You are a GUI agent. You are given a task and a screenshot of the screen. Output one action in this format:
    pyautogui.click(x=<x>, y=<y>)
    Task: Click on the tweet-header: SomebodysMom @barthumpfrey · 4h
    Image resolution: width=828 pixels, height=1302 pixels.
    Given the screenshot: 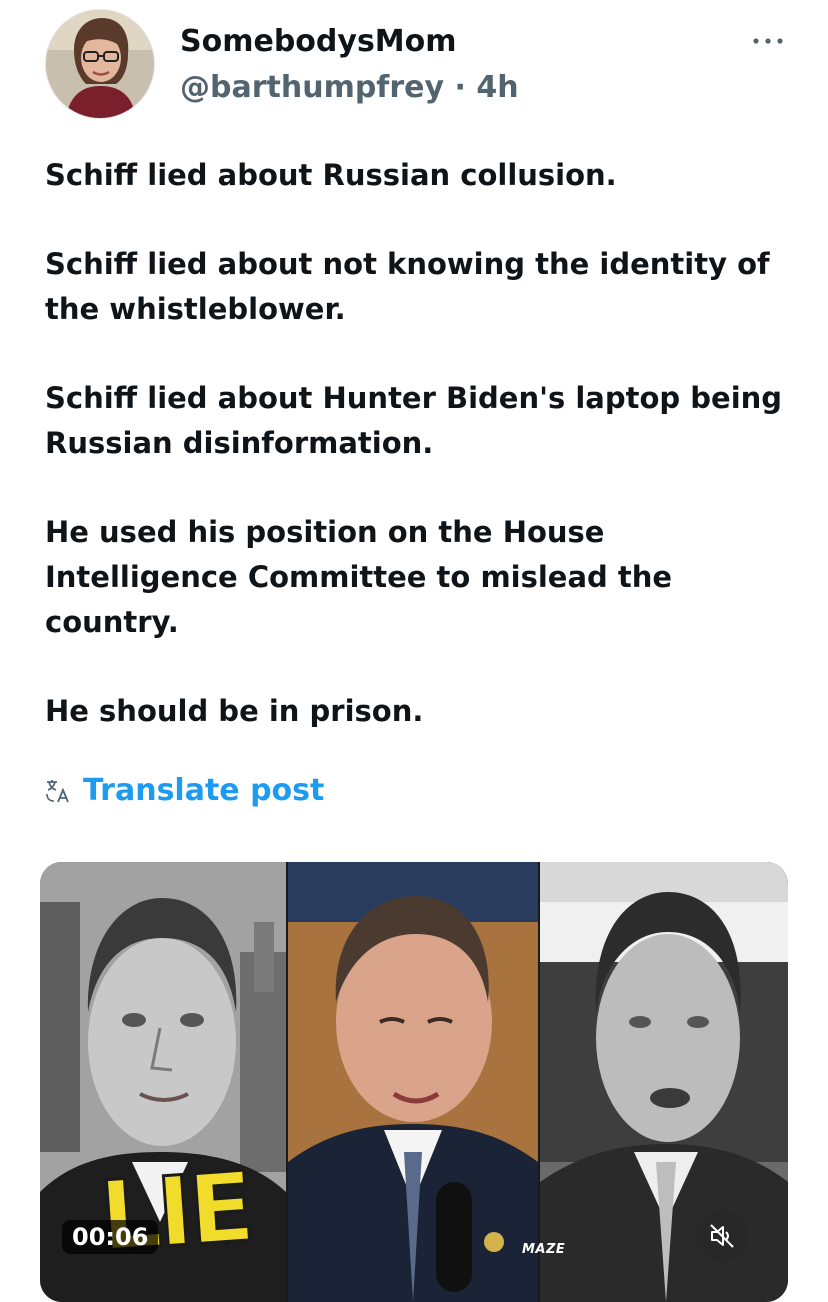 What is the action you would take?
    pyautogui.click(x=414, y=65)
    